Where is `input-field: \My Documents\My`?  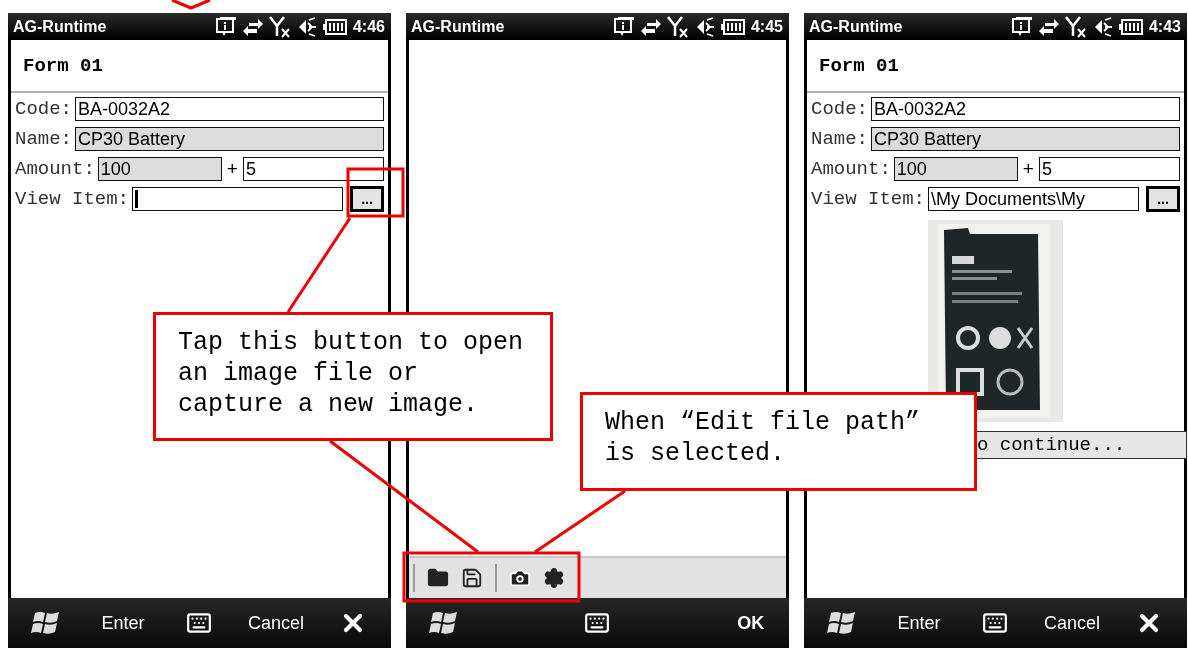
input-field: \My Documents\My is located at coordinates (1033, 199).